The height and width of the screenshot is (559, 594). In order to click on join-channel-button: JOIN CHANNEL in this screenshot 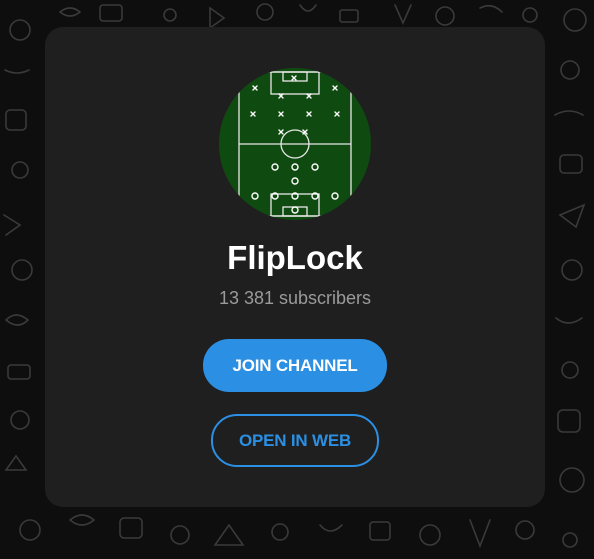, I will do `click(295, 365)`.